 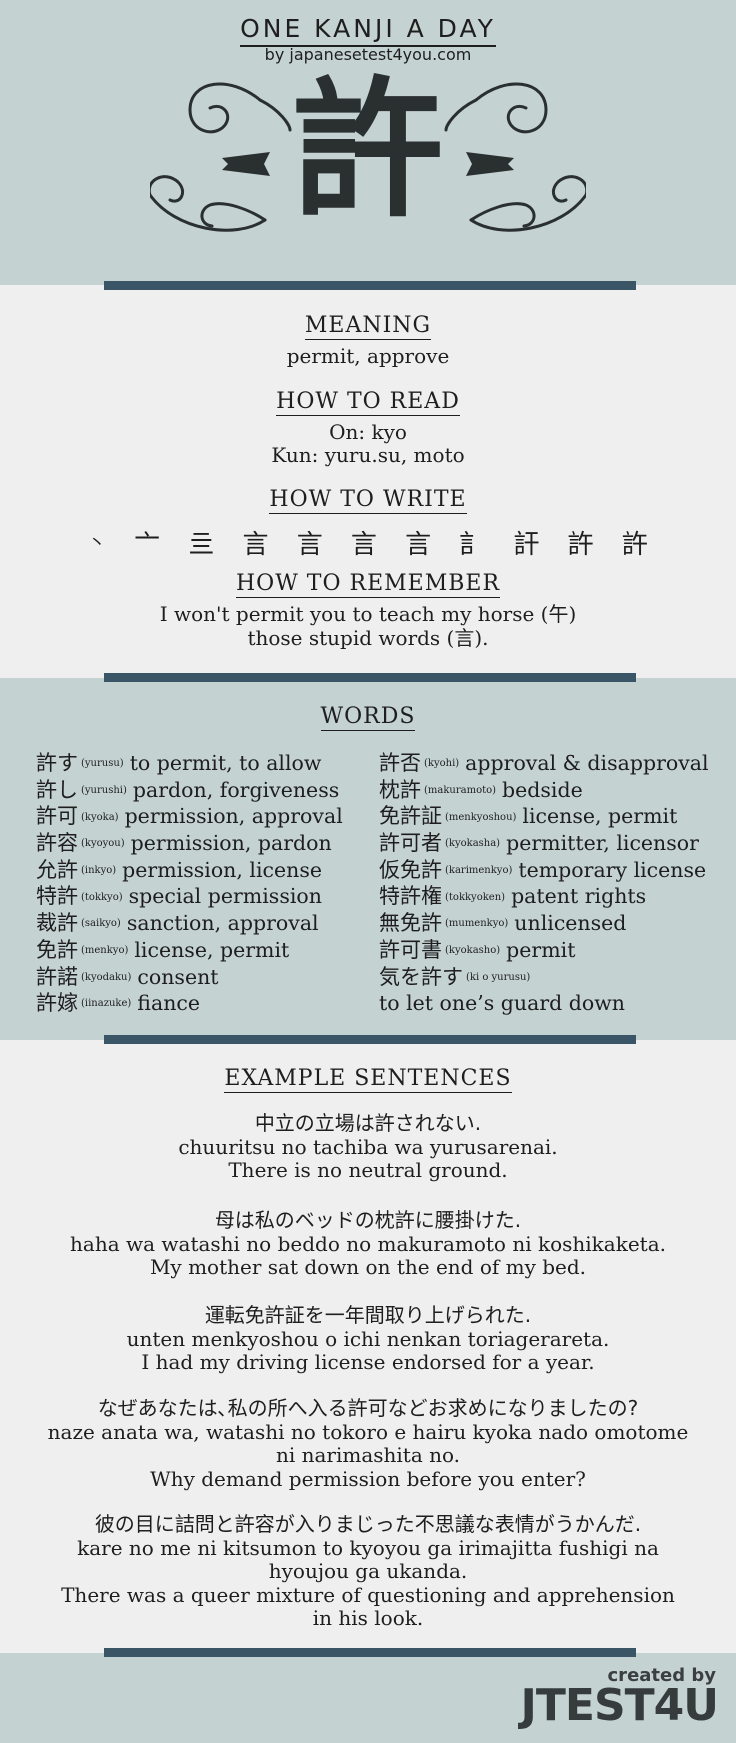 I want to click on word-reading: (mumenkyo), so click(x=477, y=924).